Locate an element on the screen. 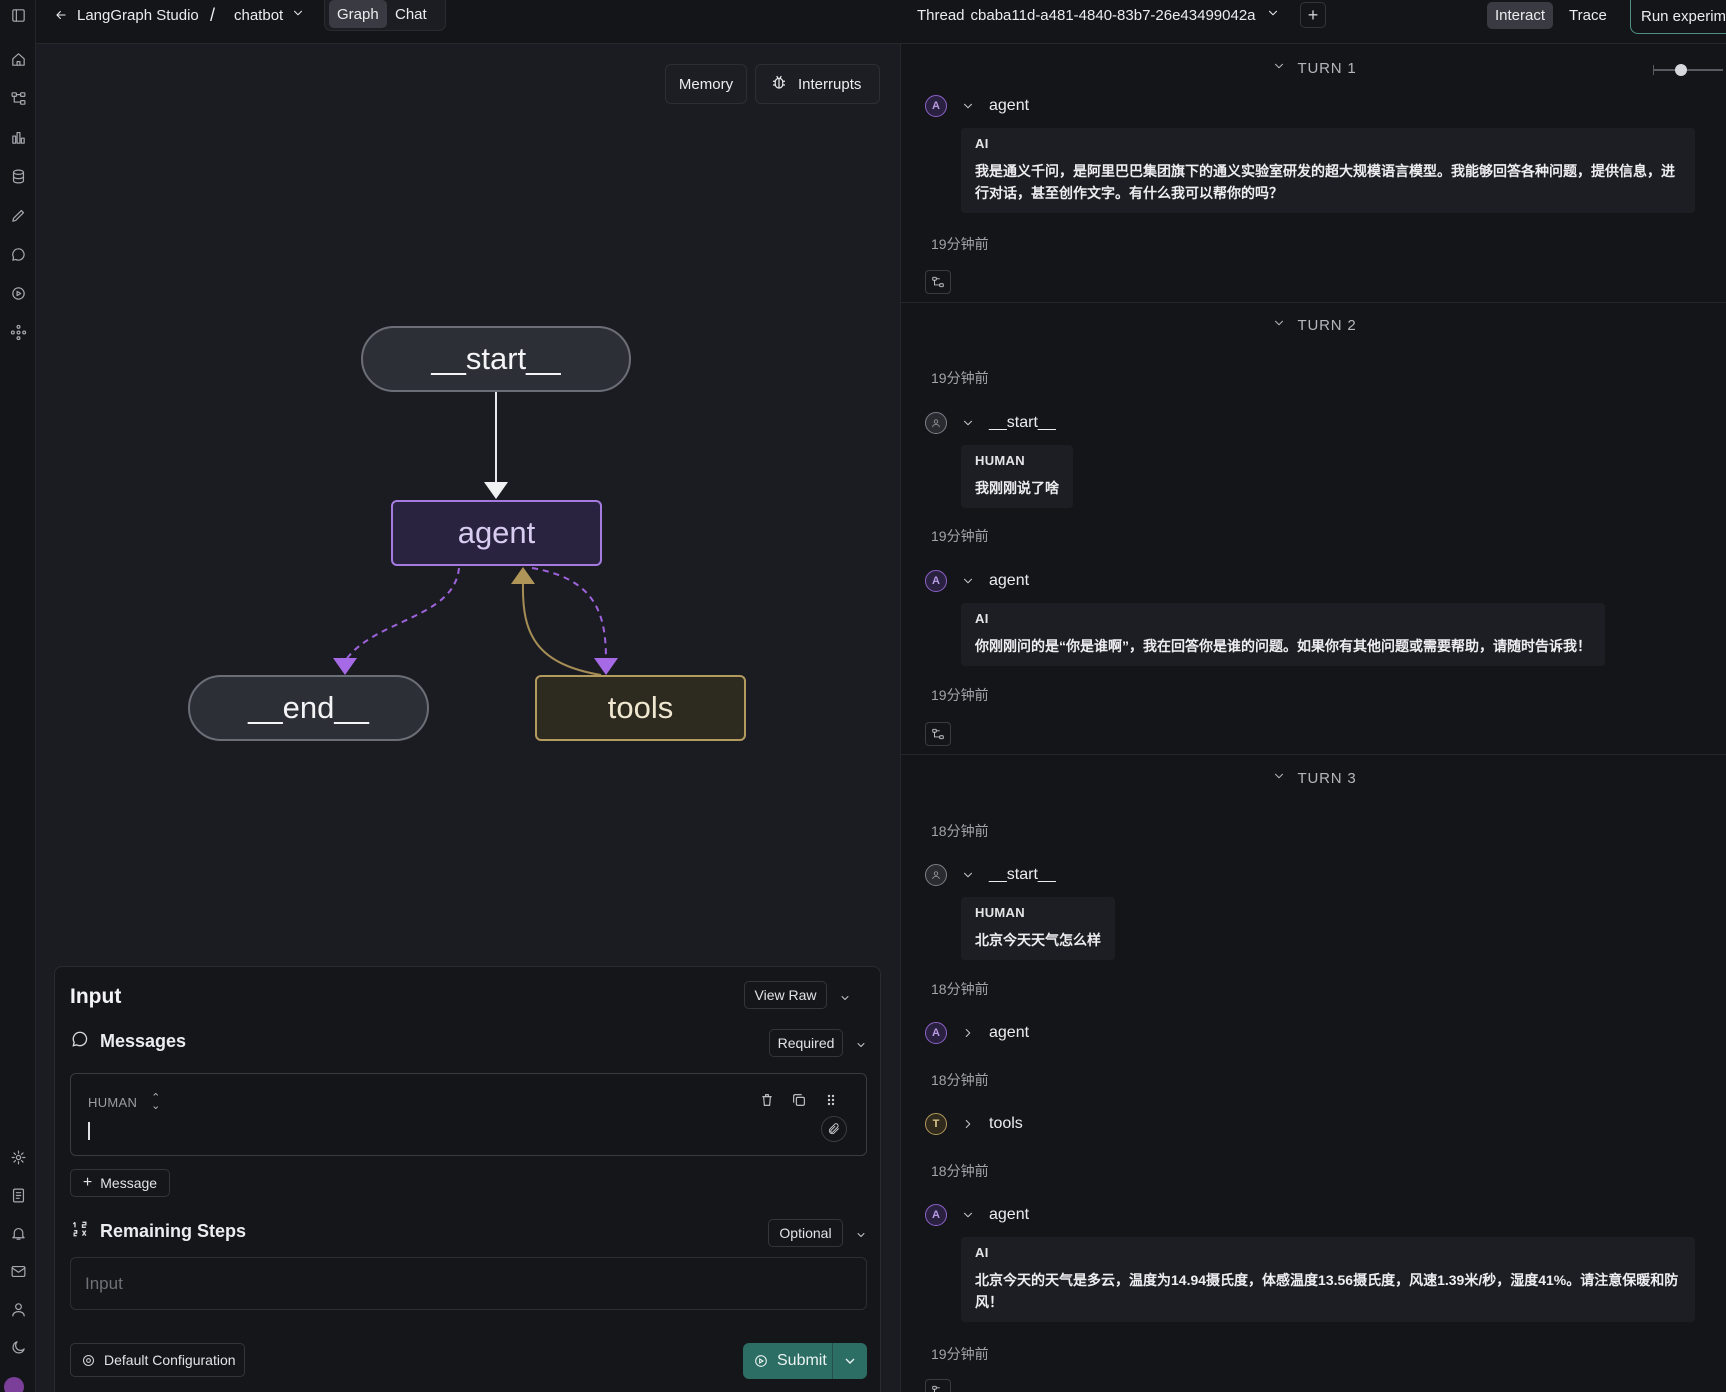 The width and height of the screenshot is (1726, 1392). drag-handle-icon is located at coordinates (831, 1100).